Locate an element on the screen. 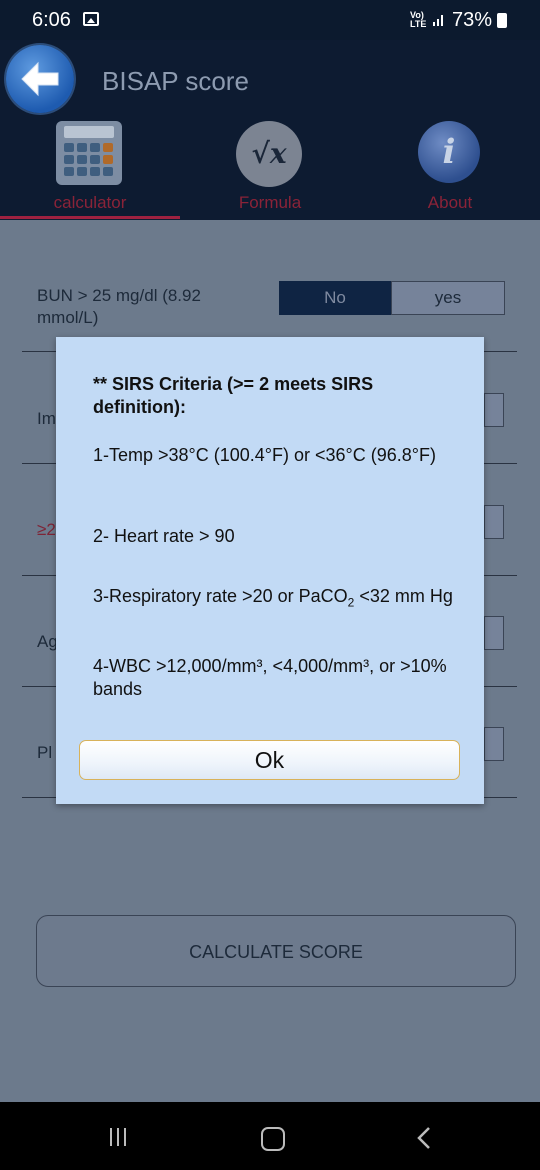  bun-no-option: No is located at coordinates (335, 298).